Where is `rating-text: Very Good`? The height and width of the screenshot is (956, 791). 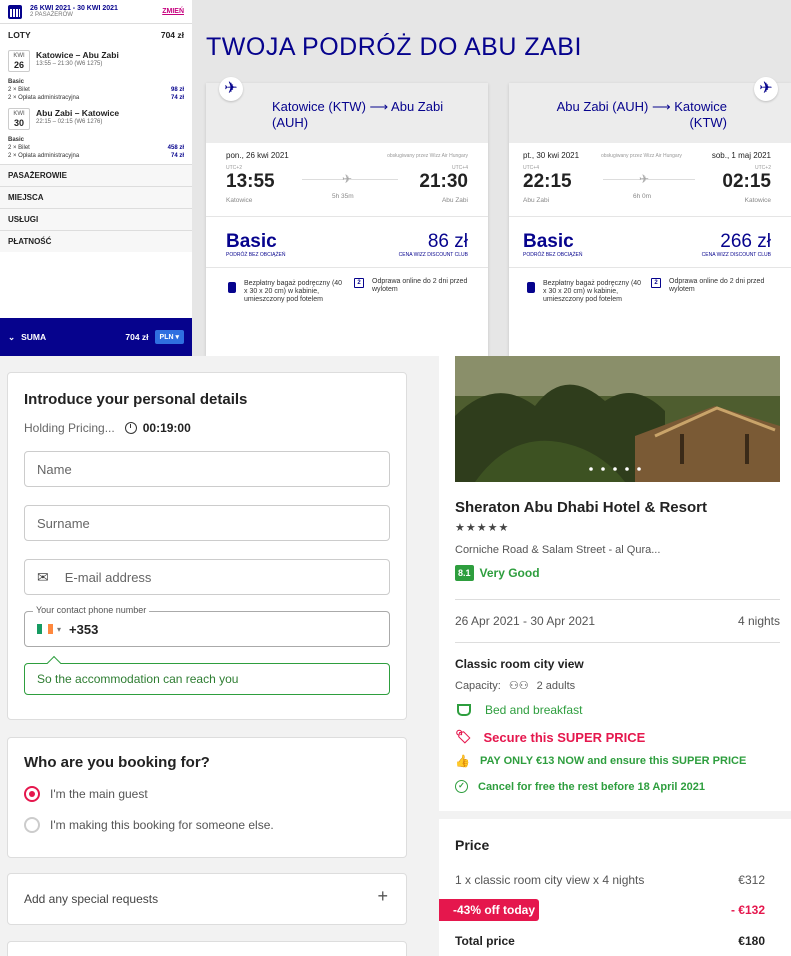
rating-text: Very Good is located at coordinates (509, 573).